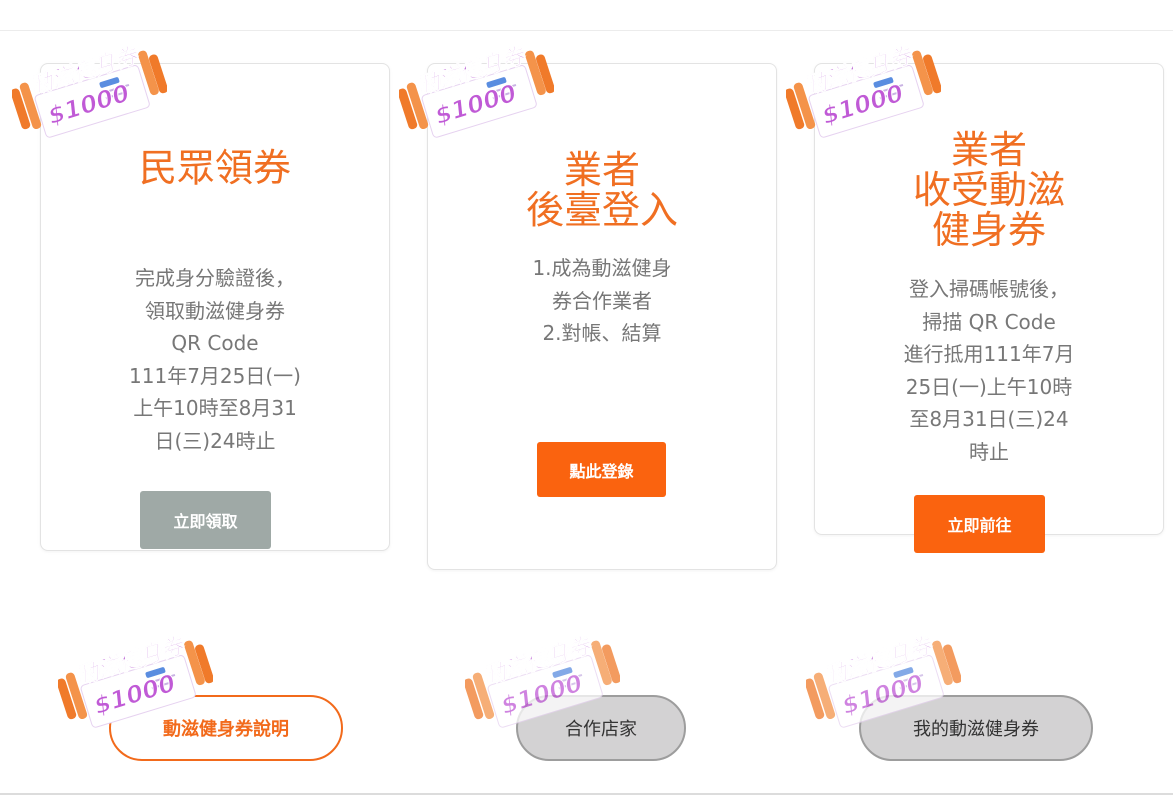  Describe the element at coordinates (586, 30) in the screenshot. I see `header-divider` at that location.